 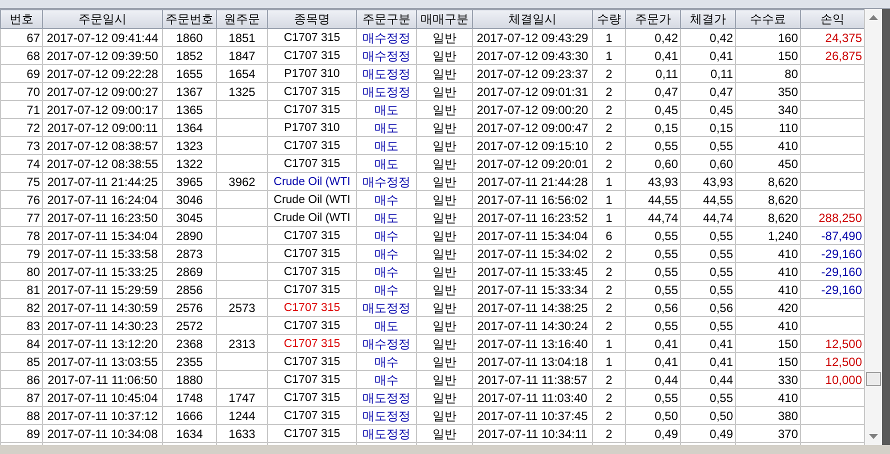 I want to click on fee-cell: 450, so click(x=788, y=163).